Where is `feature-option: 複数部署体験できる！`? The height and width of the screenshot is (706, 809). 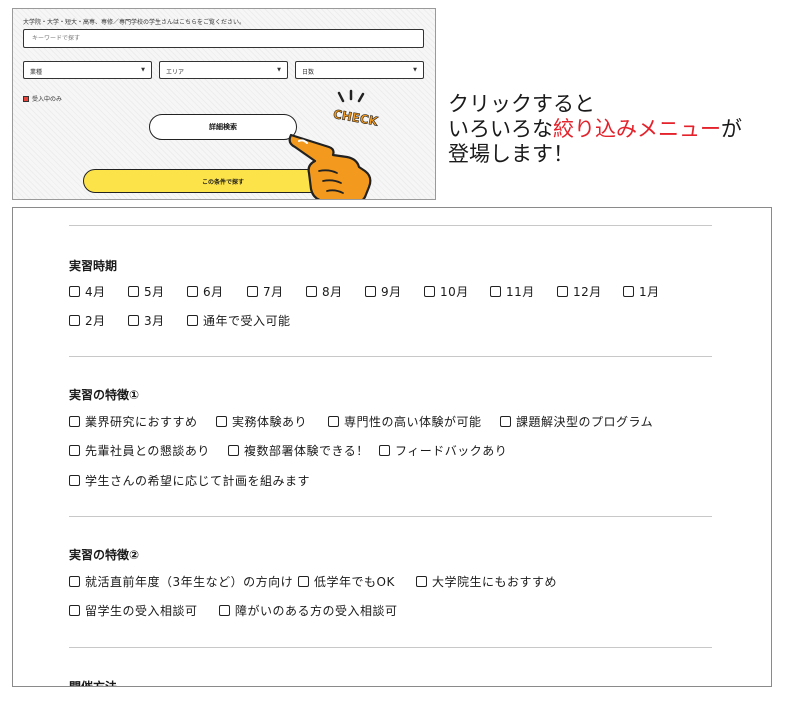 feature-option: 複数部署体験できる！ is located at coordinates (298, 450).